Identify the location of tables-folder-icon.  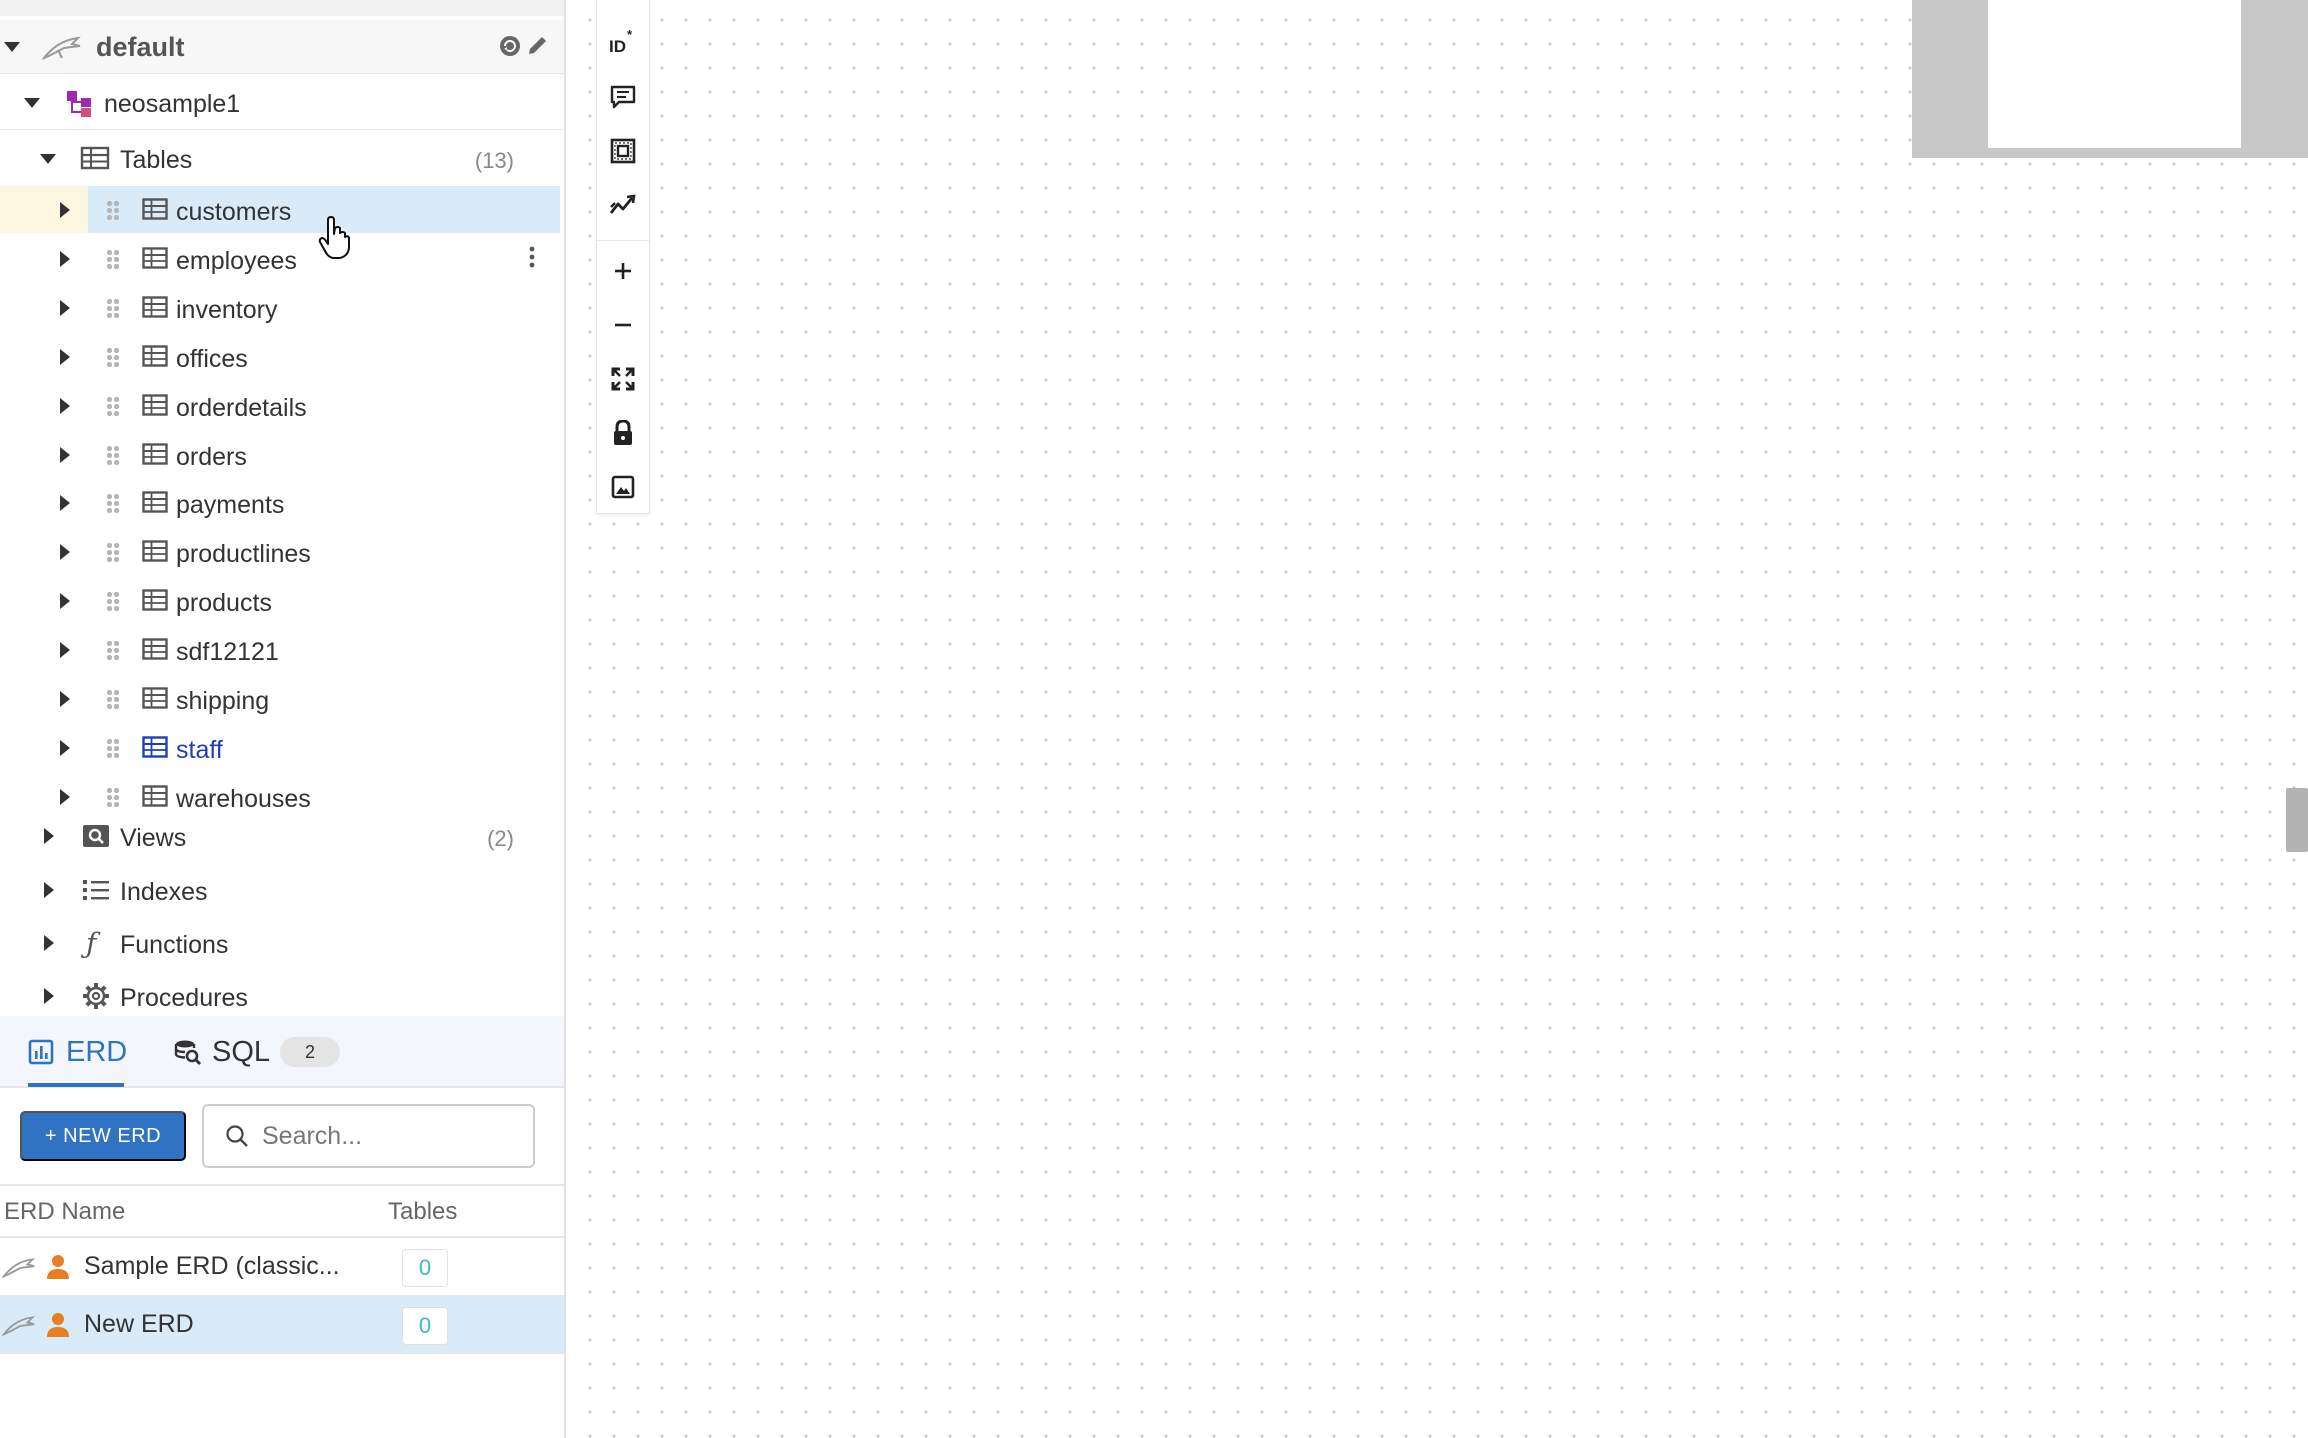
(95, 158).